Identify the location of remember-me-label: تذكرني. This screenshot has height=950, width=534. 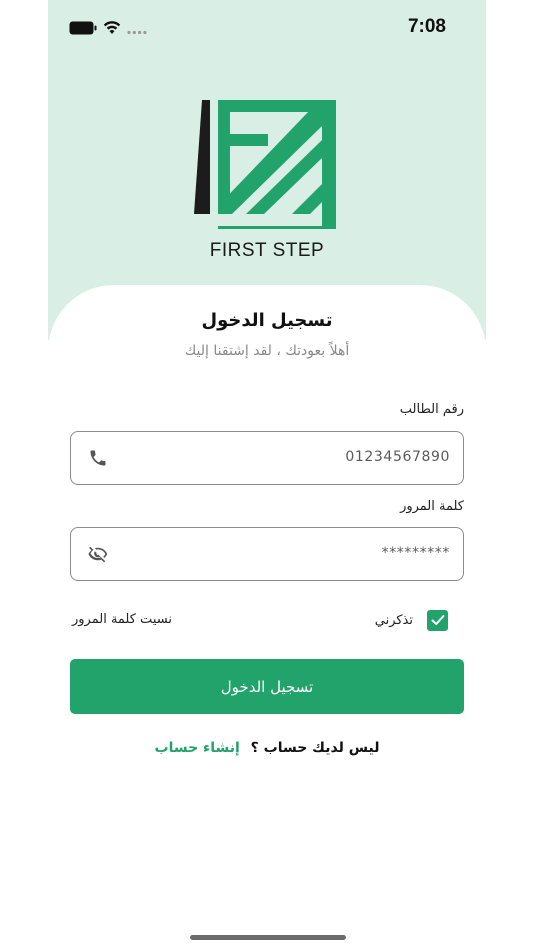
(393, 620).